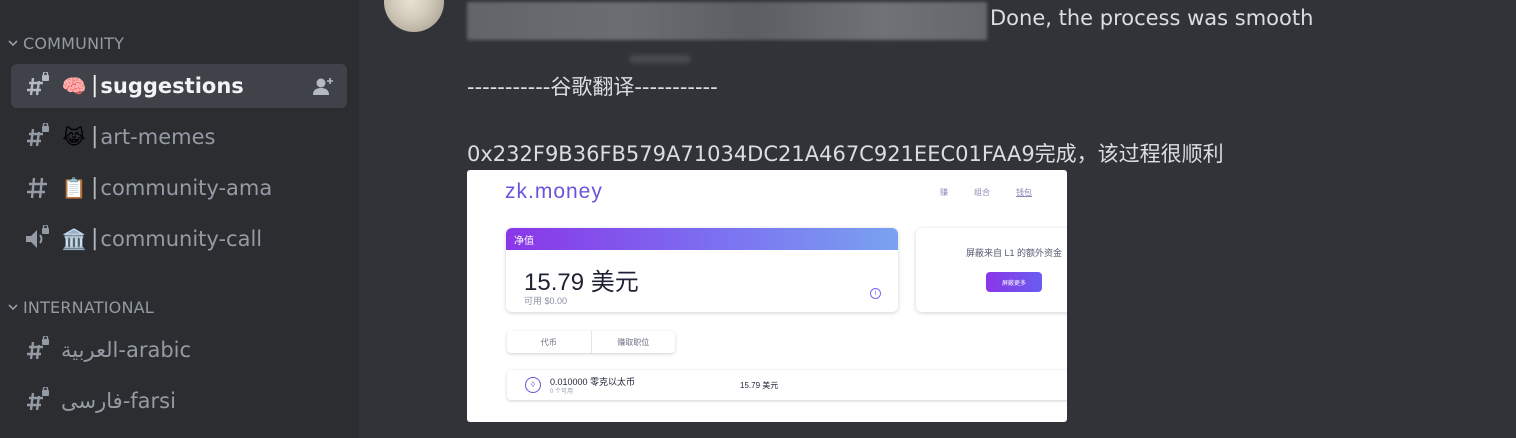 This screenshot has height=438, width=1516. I want to click on zk-money-logo: zk.money, so click(554, 191).